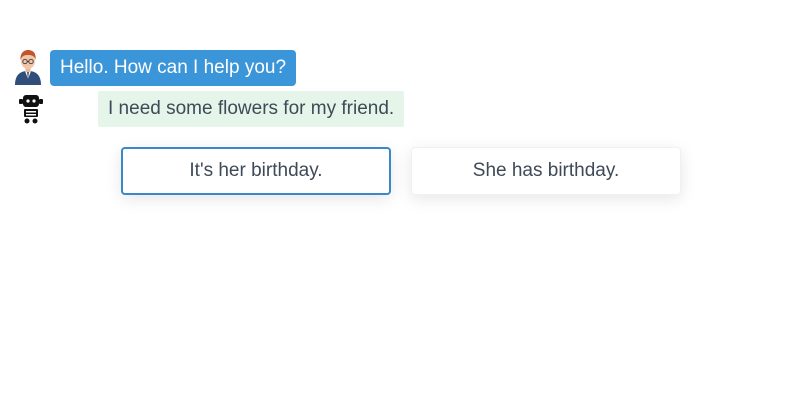  I want to click on agent-message: Hello. How can I help you?, so click(173, 68).